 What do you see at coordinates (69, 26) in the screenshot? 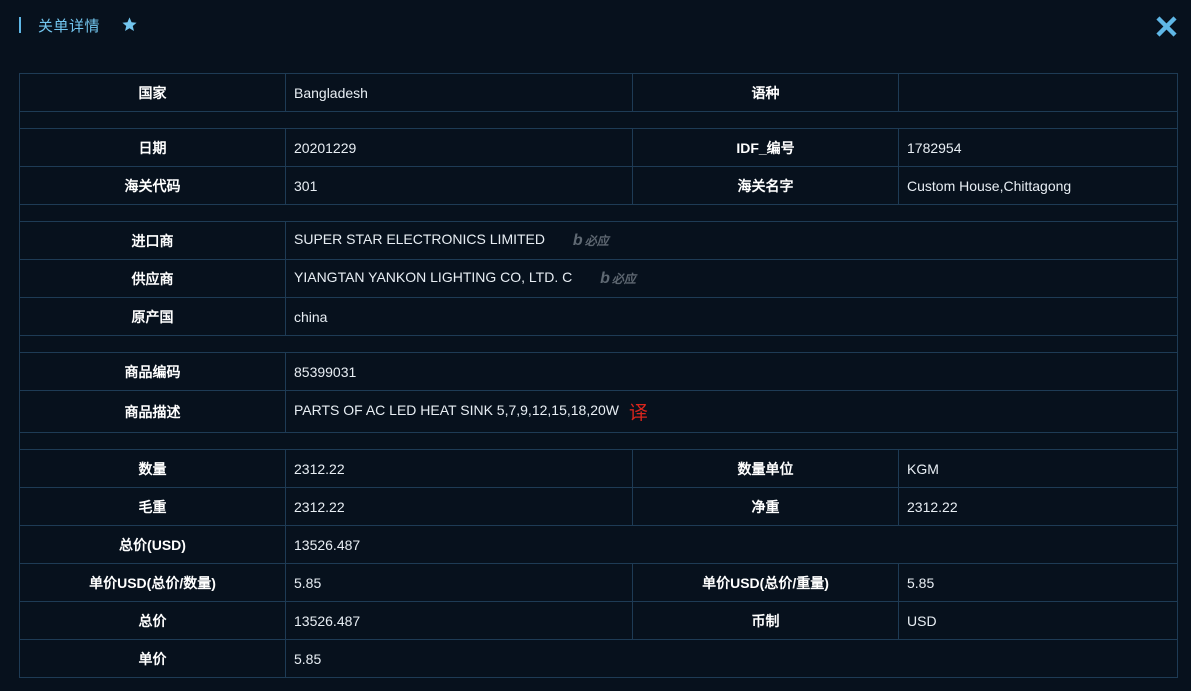
I see `dialog-title: 关单详情` at bounding box center [69, 26].